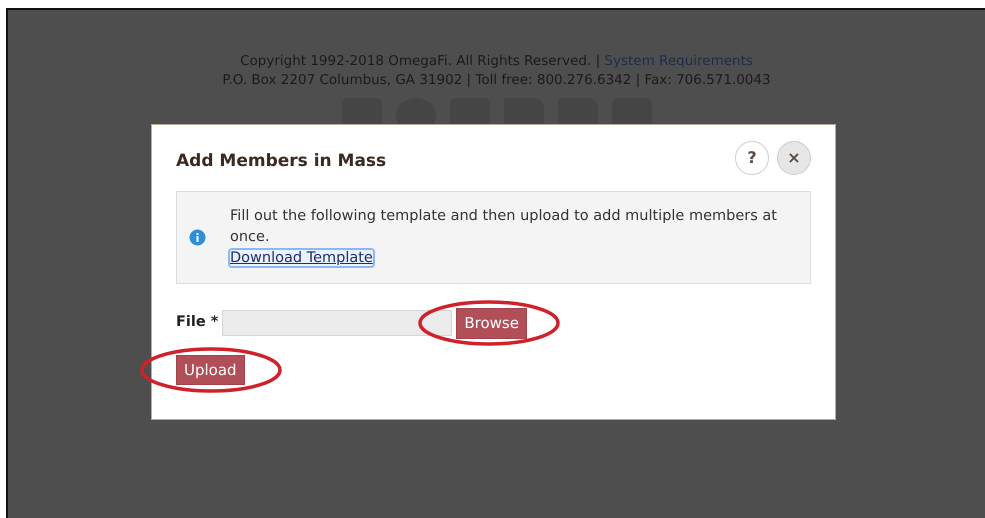 The width and height of the screenshot is (985, 518). Describe the element at coordinates (794, 158) in the screenshot. I see `close-button: ×` at that location.